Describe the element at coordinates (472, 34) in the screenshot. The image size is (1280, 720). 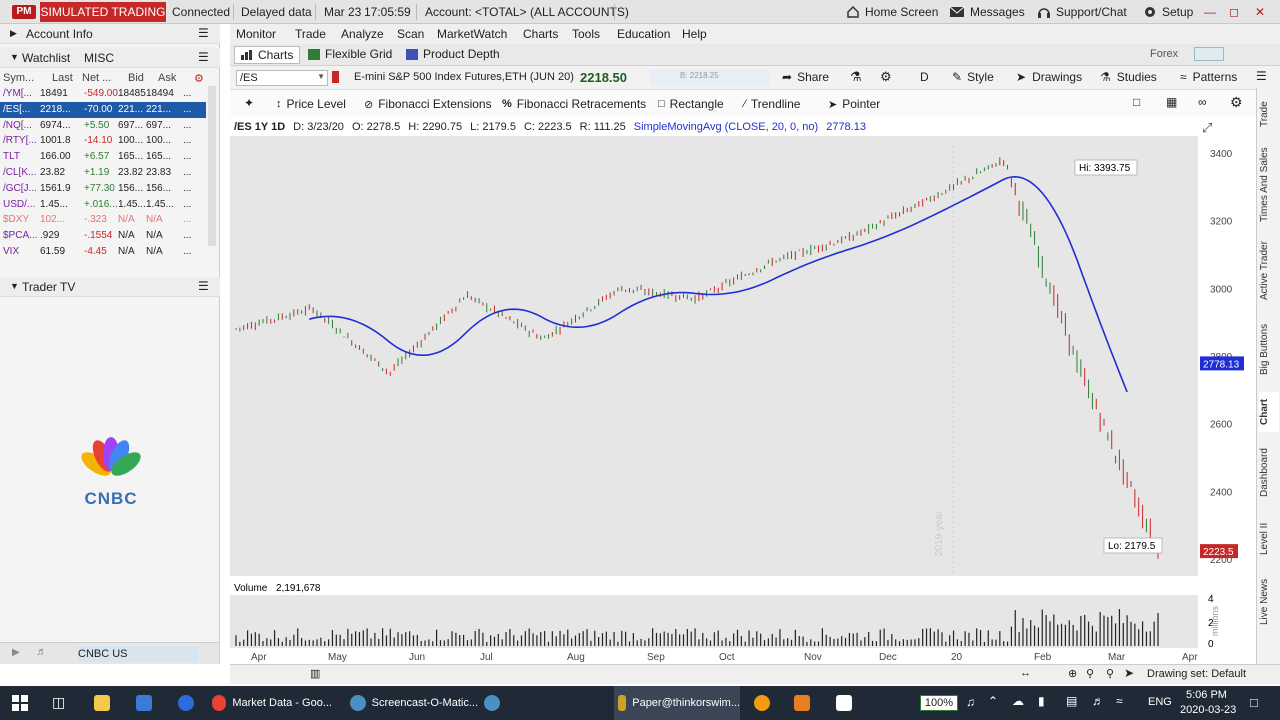
I see `menu-marketwatch: MarketWatch` at that location.